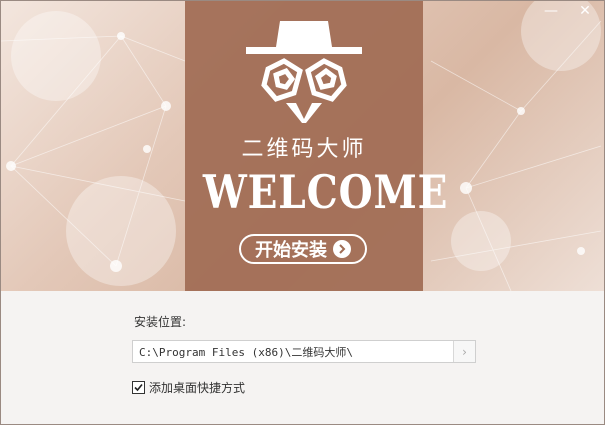  I want to click on check-icon, so click(138, 387).